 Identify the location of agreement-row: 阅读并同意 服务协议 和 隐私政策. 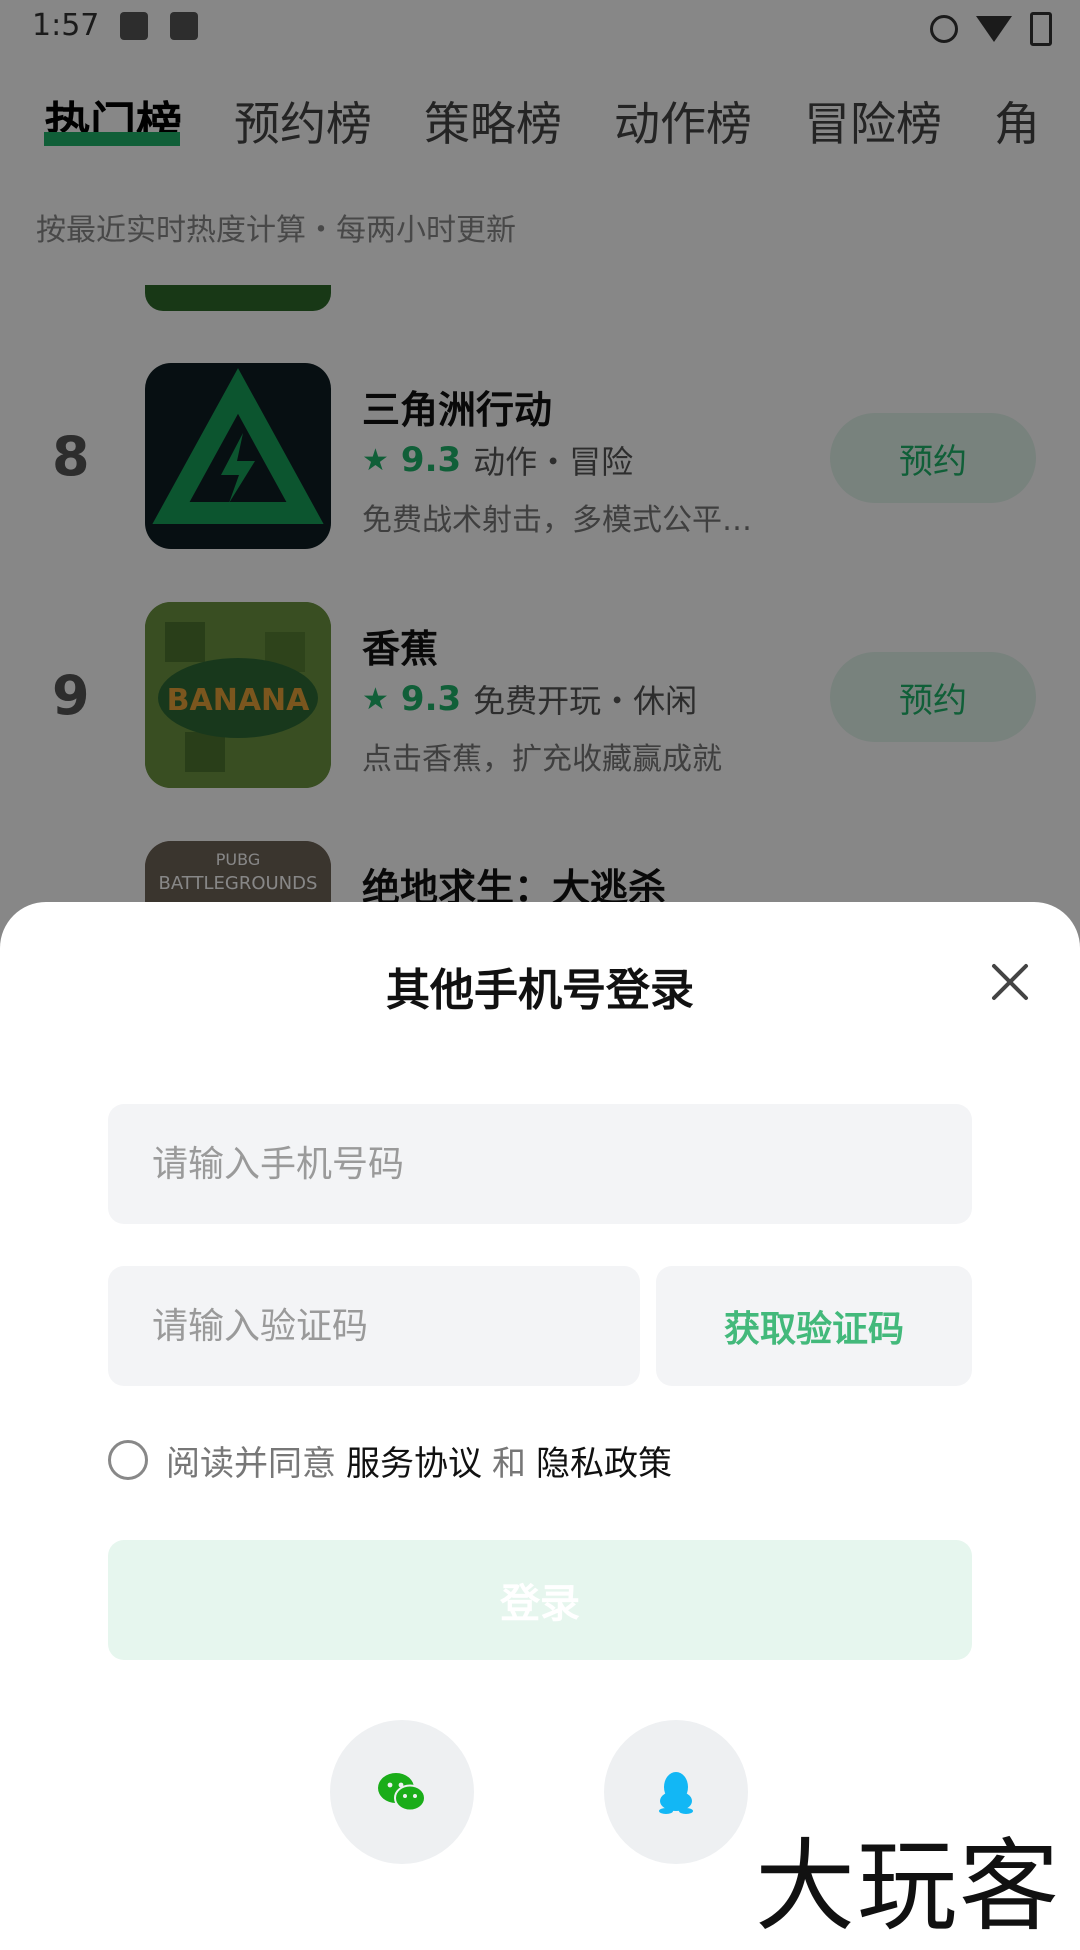
(395, 1460).